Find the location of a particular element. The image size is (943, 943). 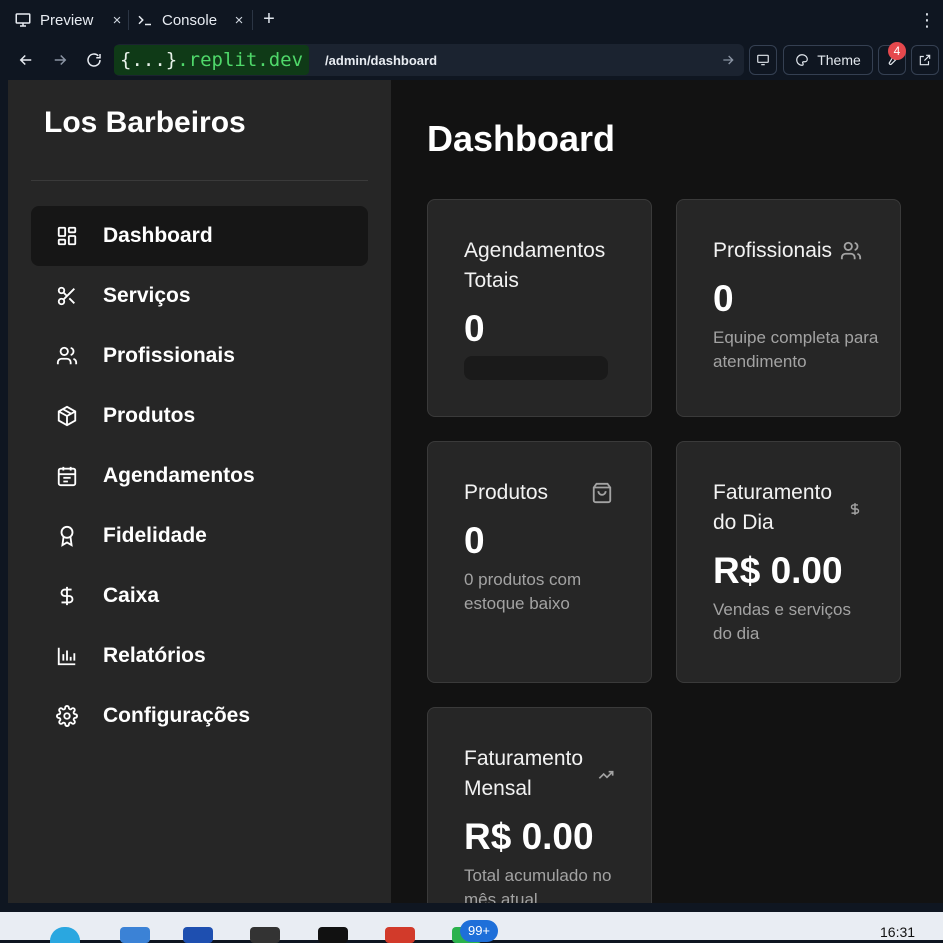

tab-label: Preview is located at coordinates (67, 20).